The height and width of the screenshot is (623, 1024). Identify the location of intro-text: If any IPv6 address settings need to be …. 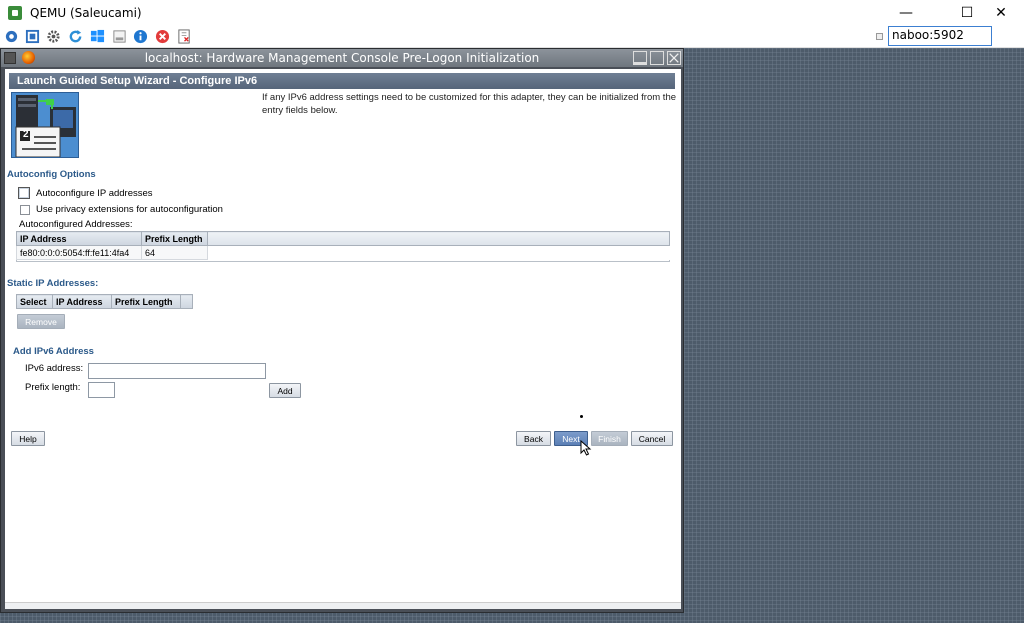
(469, 104).